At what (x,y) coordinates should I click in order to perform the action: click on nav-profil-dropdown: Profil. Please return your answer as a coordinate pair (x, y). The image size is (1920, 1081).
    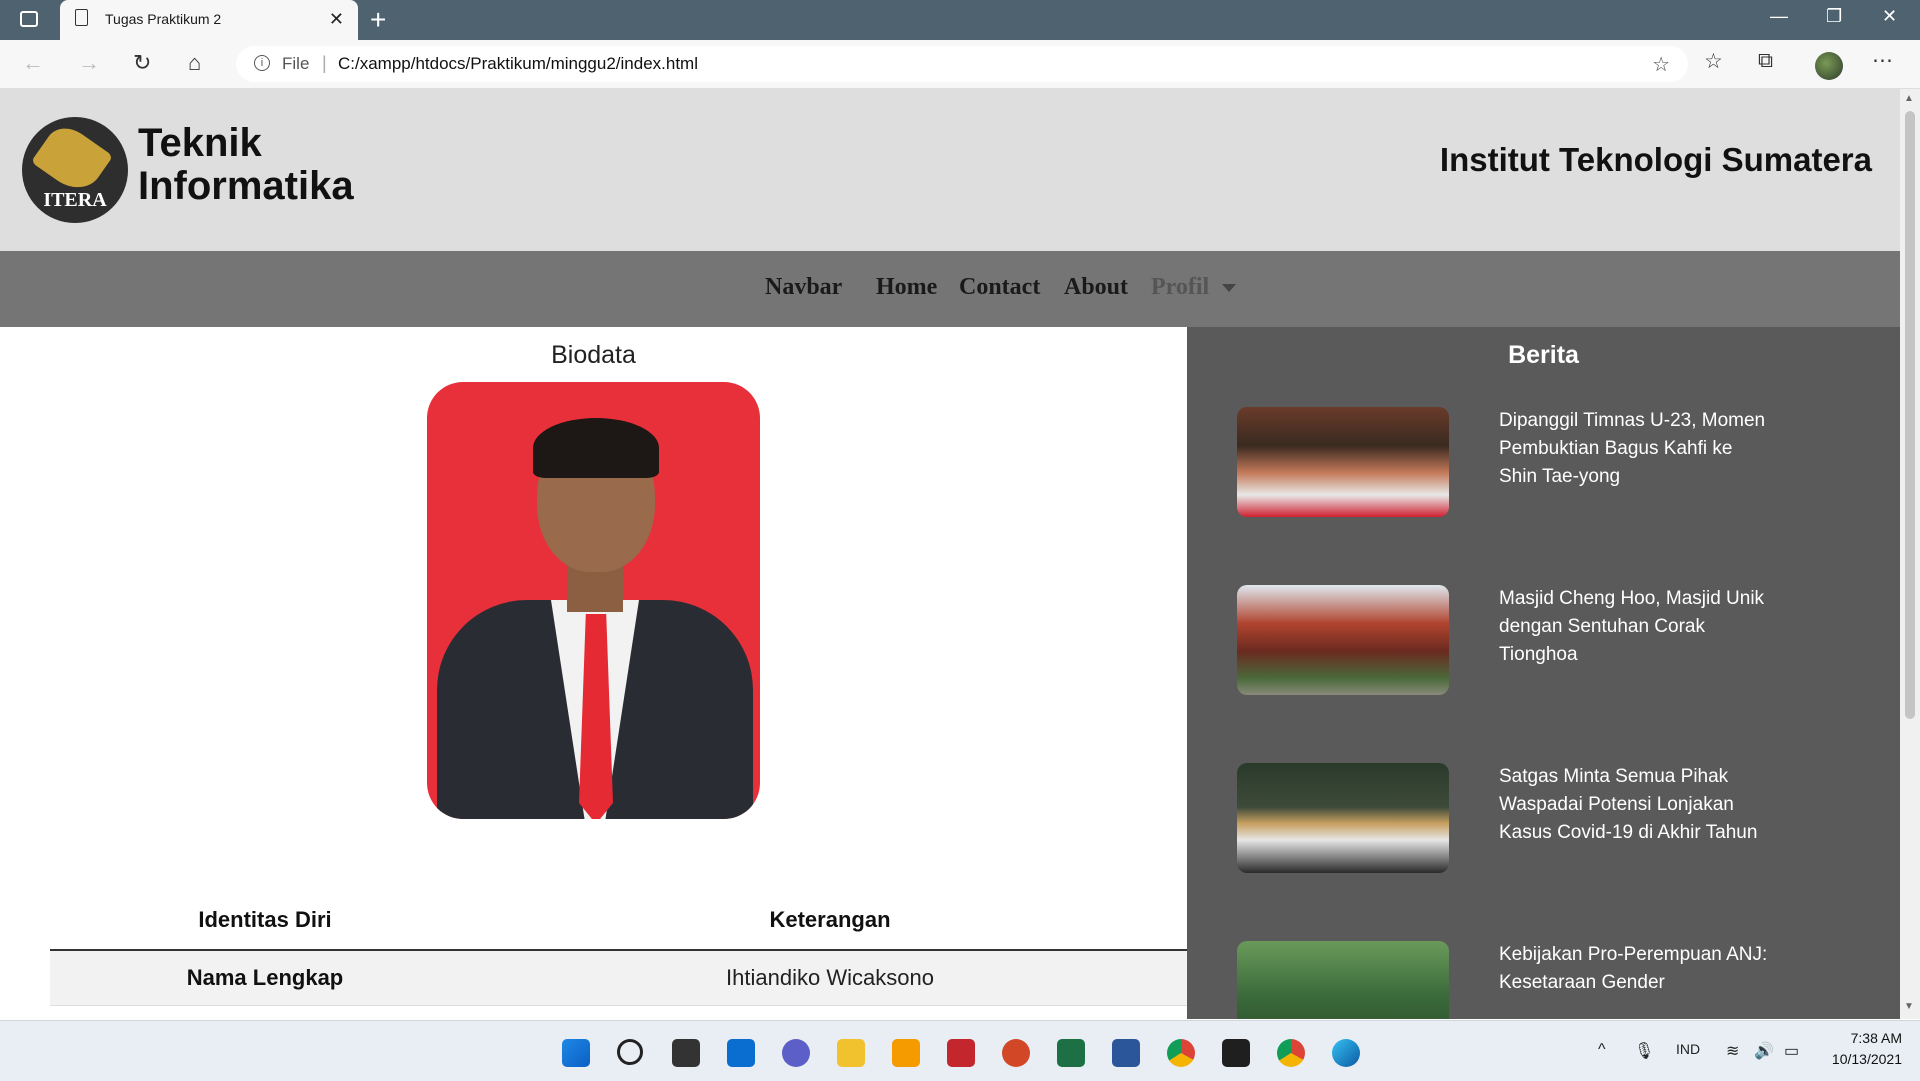
    Looking at the image, I should click on (1180, 287).